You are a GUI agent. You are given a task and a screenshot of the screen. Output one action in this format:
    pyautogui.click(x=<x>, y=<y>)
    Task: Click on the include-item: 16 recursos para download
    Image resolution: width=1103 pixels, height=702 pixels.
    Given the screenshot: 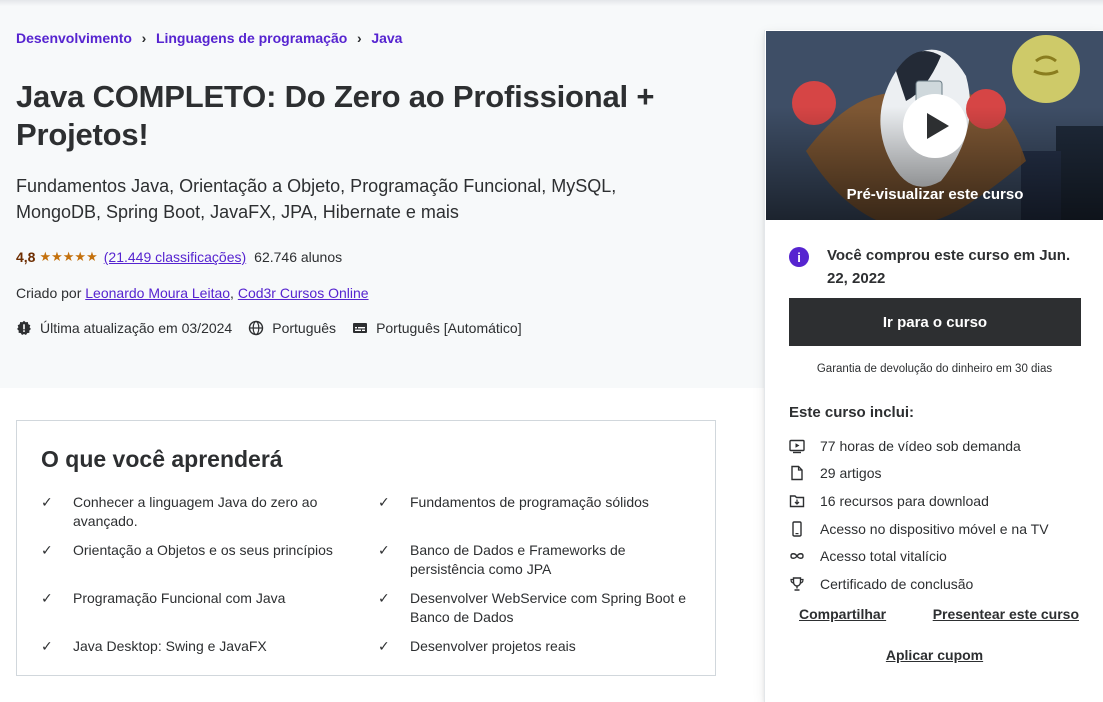 What is the action you would take?
    pyautogui.click(x=939, y=501)
    